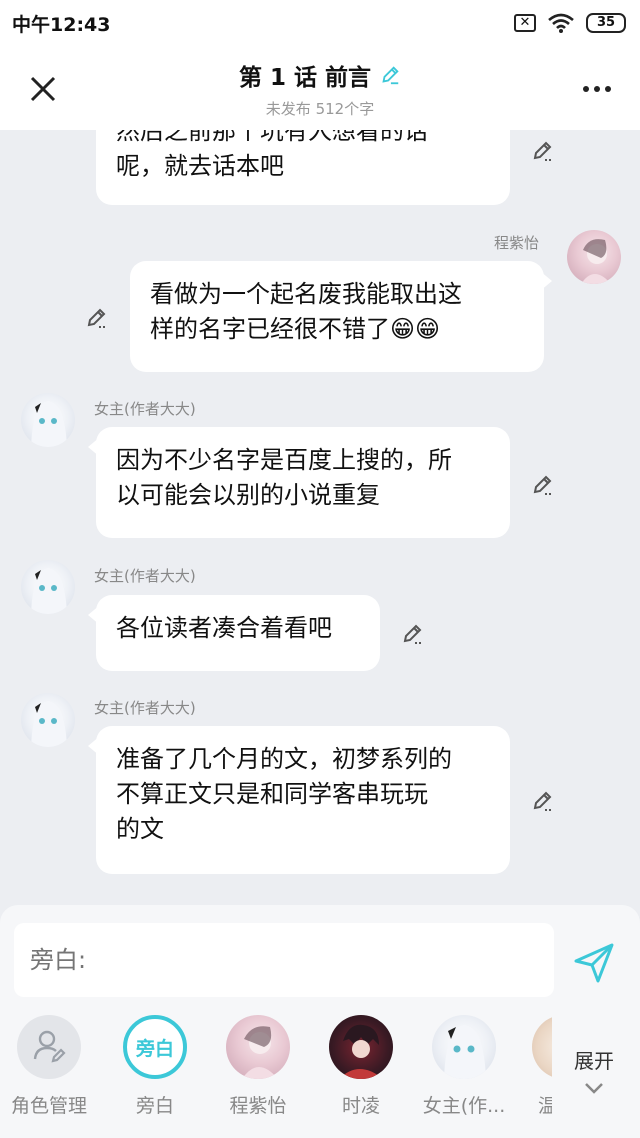  I want to click on role-narration: 旁白 旁白, so click(155, 1066).